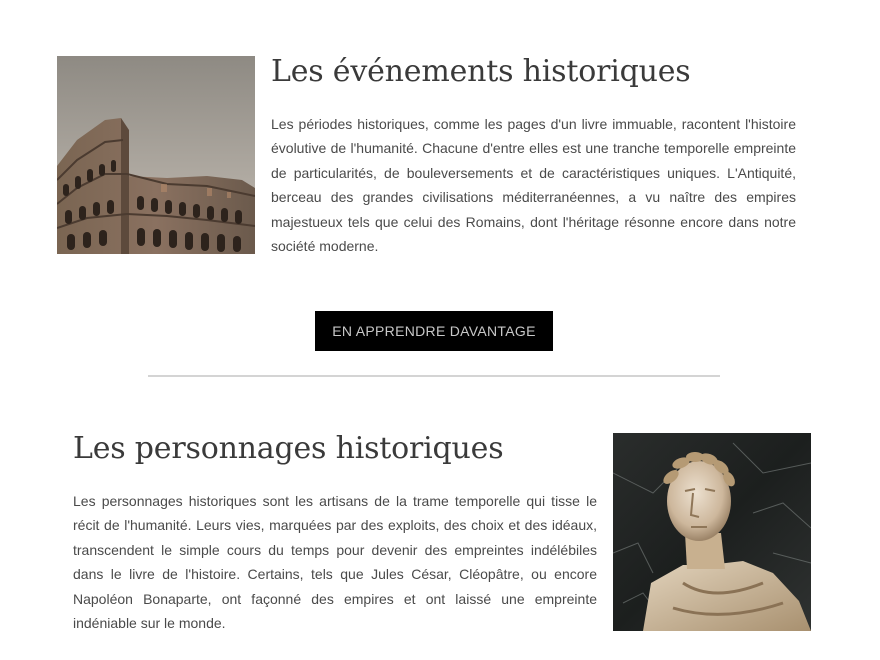  Describe the element at coordinates (288, 448) in the screenshot. I see `people-section-title: Les personnages historiques` at that location.